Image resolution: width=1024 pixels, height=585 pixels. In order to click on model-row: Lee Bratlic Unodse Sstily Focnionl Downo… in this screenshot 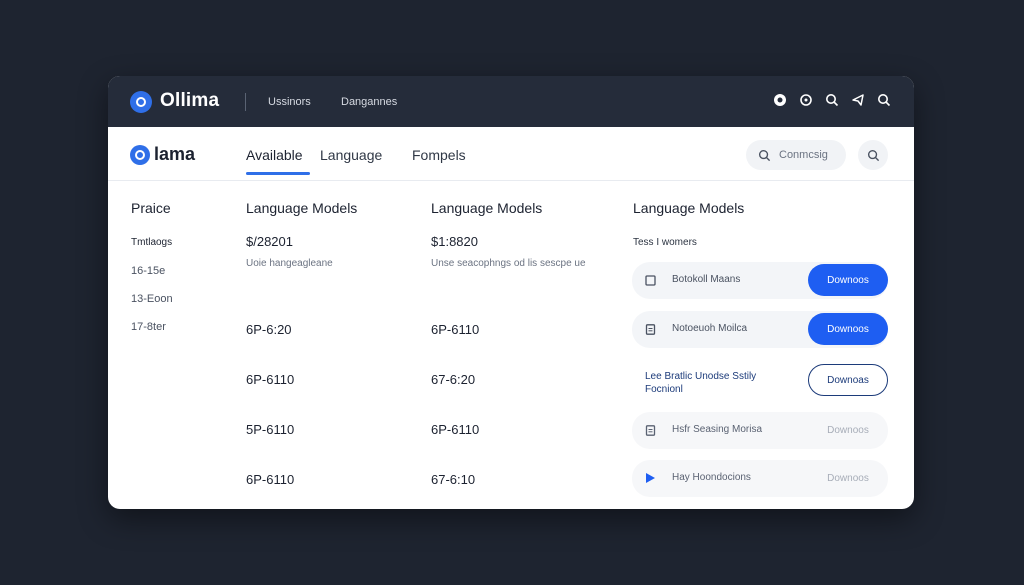, I will do `click(760, 380)`.